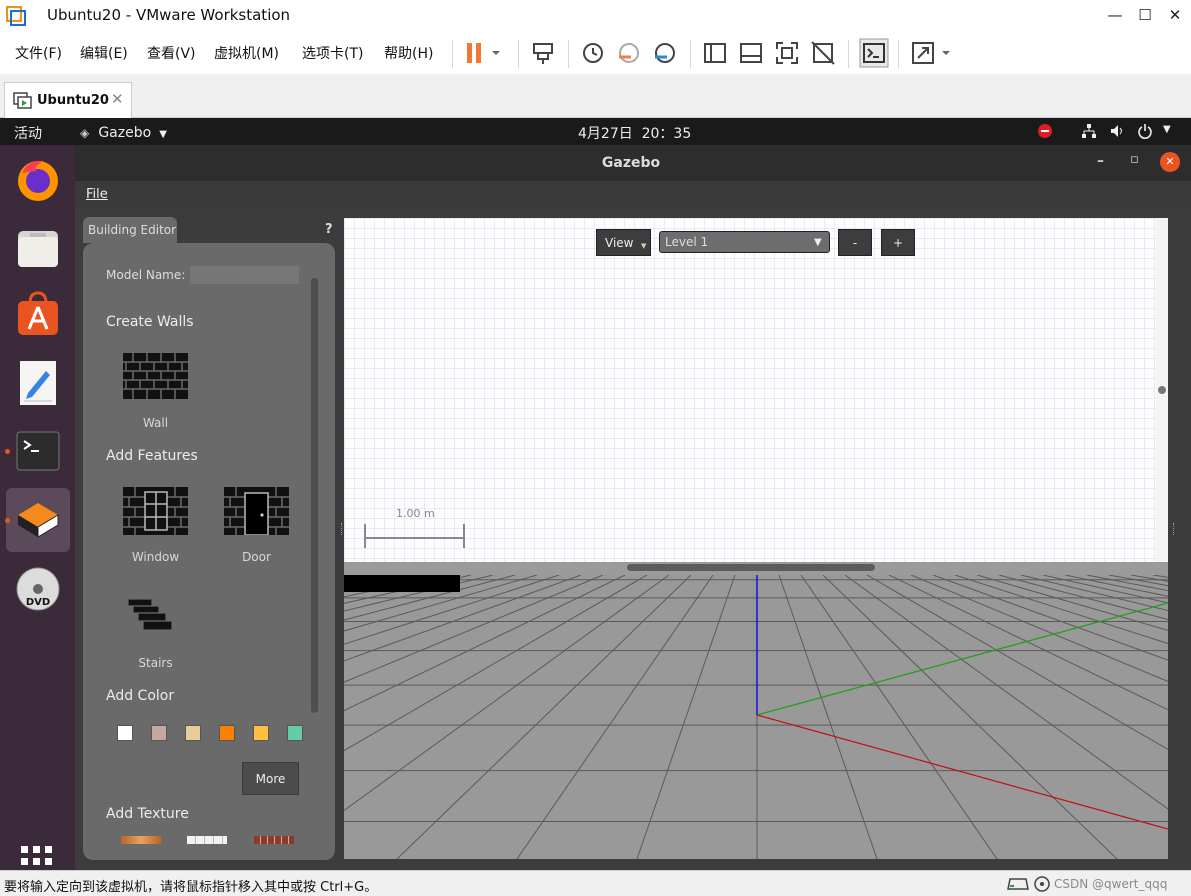 The height and width of the screenshot is (896, 1191). Describe the element at coordinates (97, 194) in the screenshot. I see `gazebo-menu-file: File` at that location.